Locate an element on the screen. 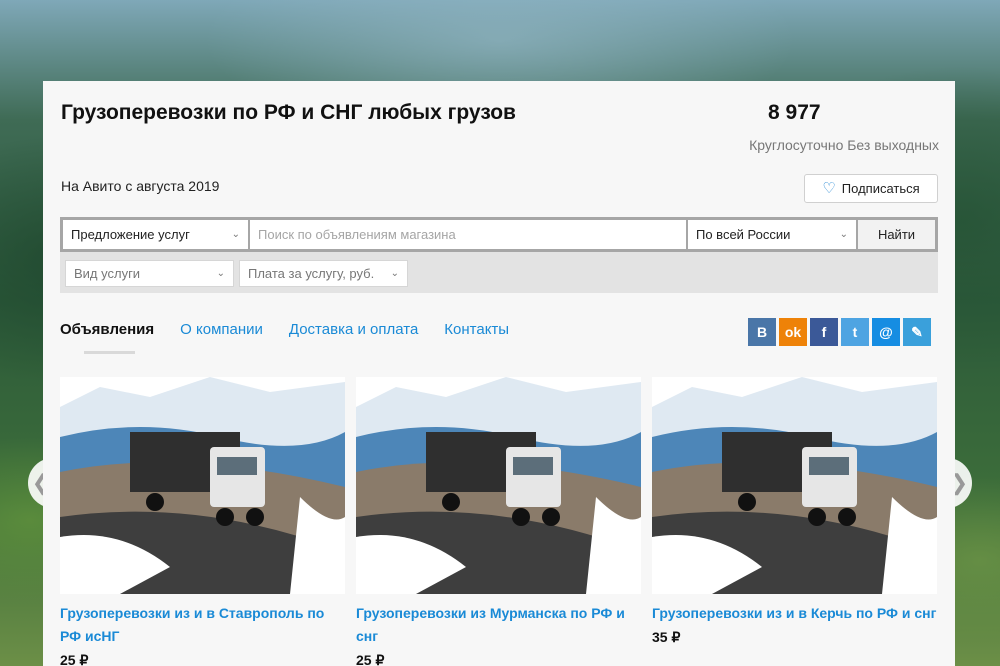 The image size is (1000, 666). social-share: В ok f t @ ✎ is located at coordinates (839, 332).